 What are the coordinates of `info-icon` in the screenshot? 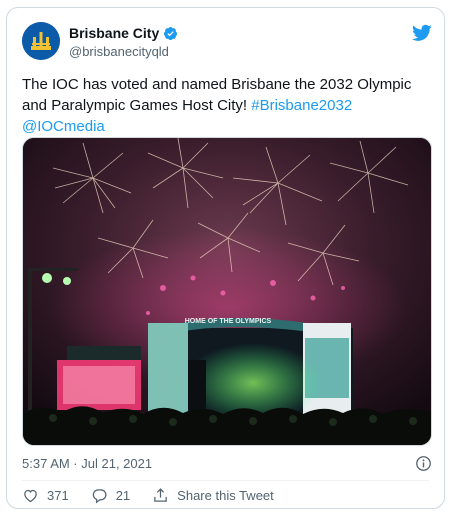 It's located at (423, 463).